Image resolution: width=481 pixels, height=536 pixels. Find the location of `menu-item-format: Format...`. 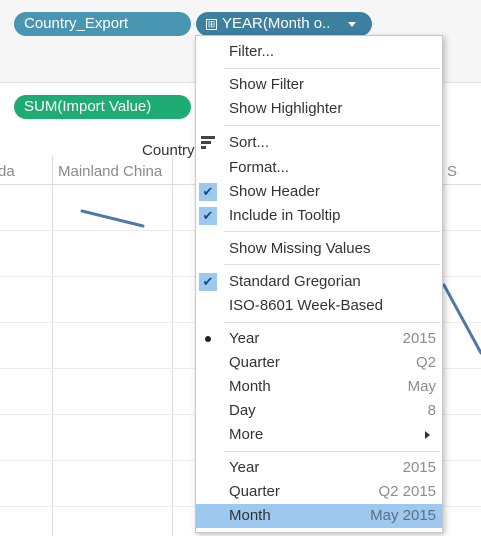

menu-item-format: Format... is located at coordinates (319, 168).